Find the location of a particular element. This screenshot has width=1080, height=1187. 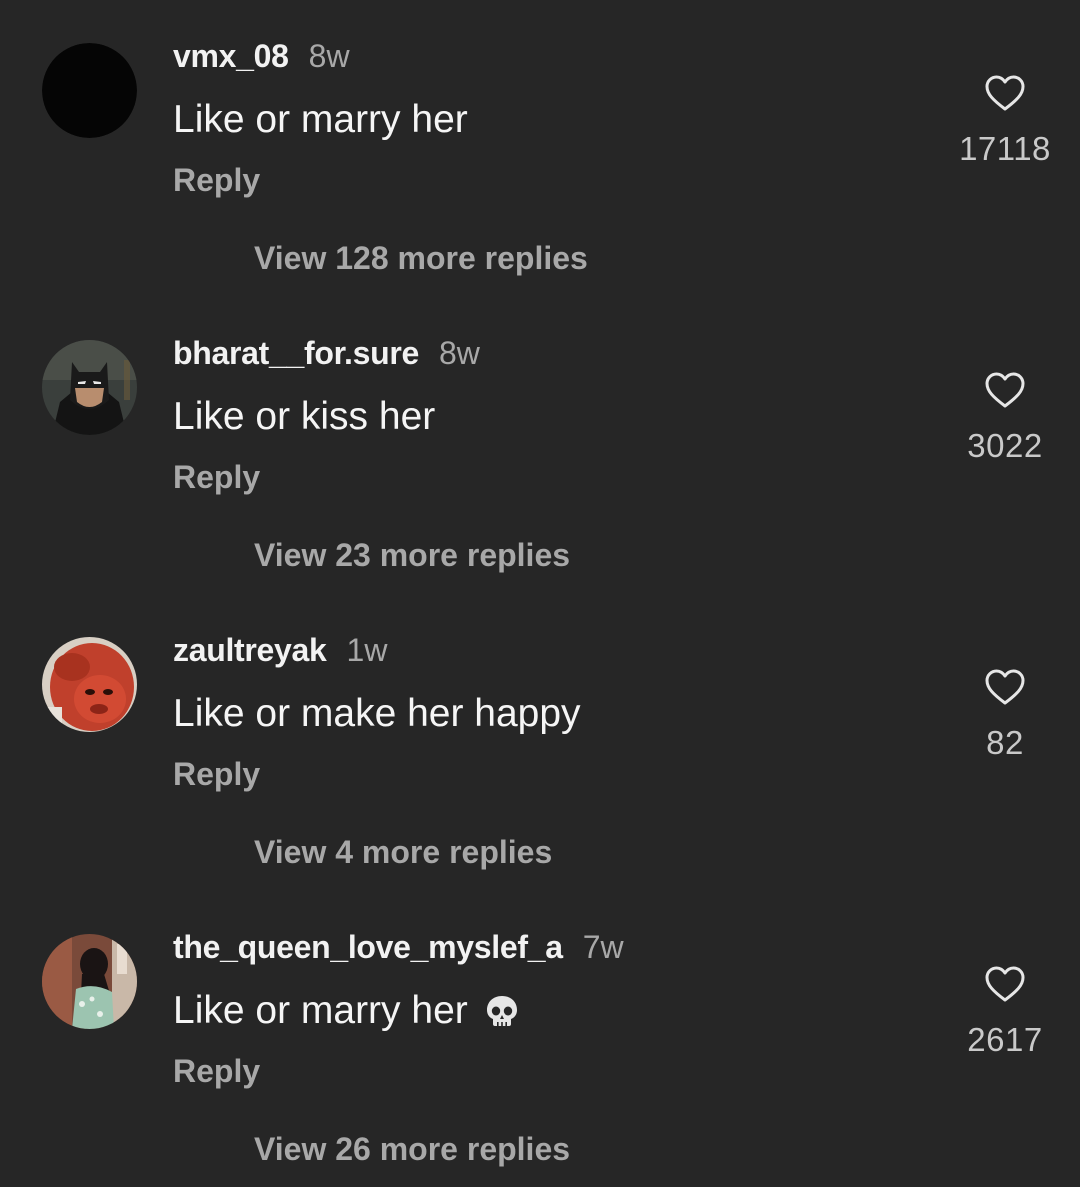

black-circle-avatar-icon is located at coordinates (89, 90).